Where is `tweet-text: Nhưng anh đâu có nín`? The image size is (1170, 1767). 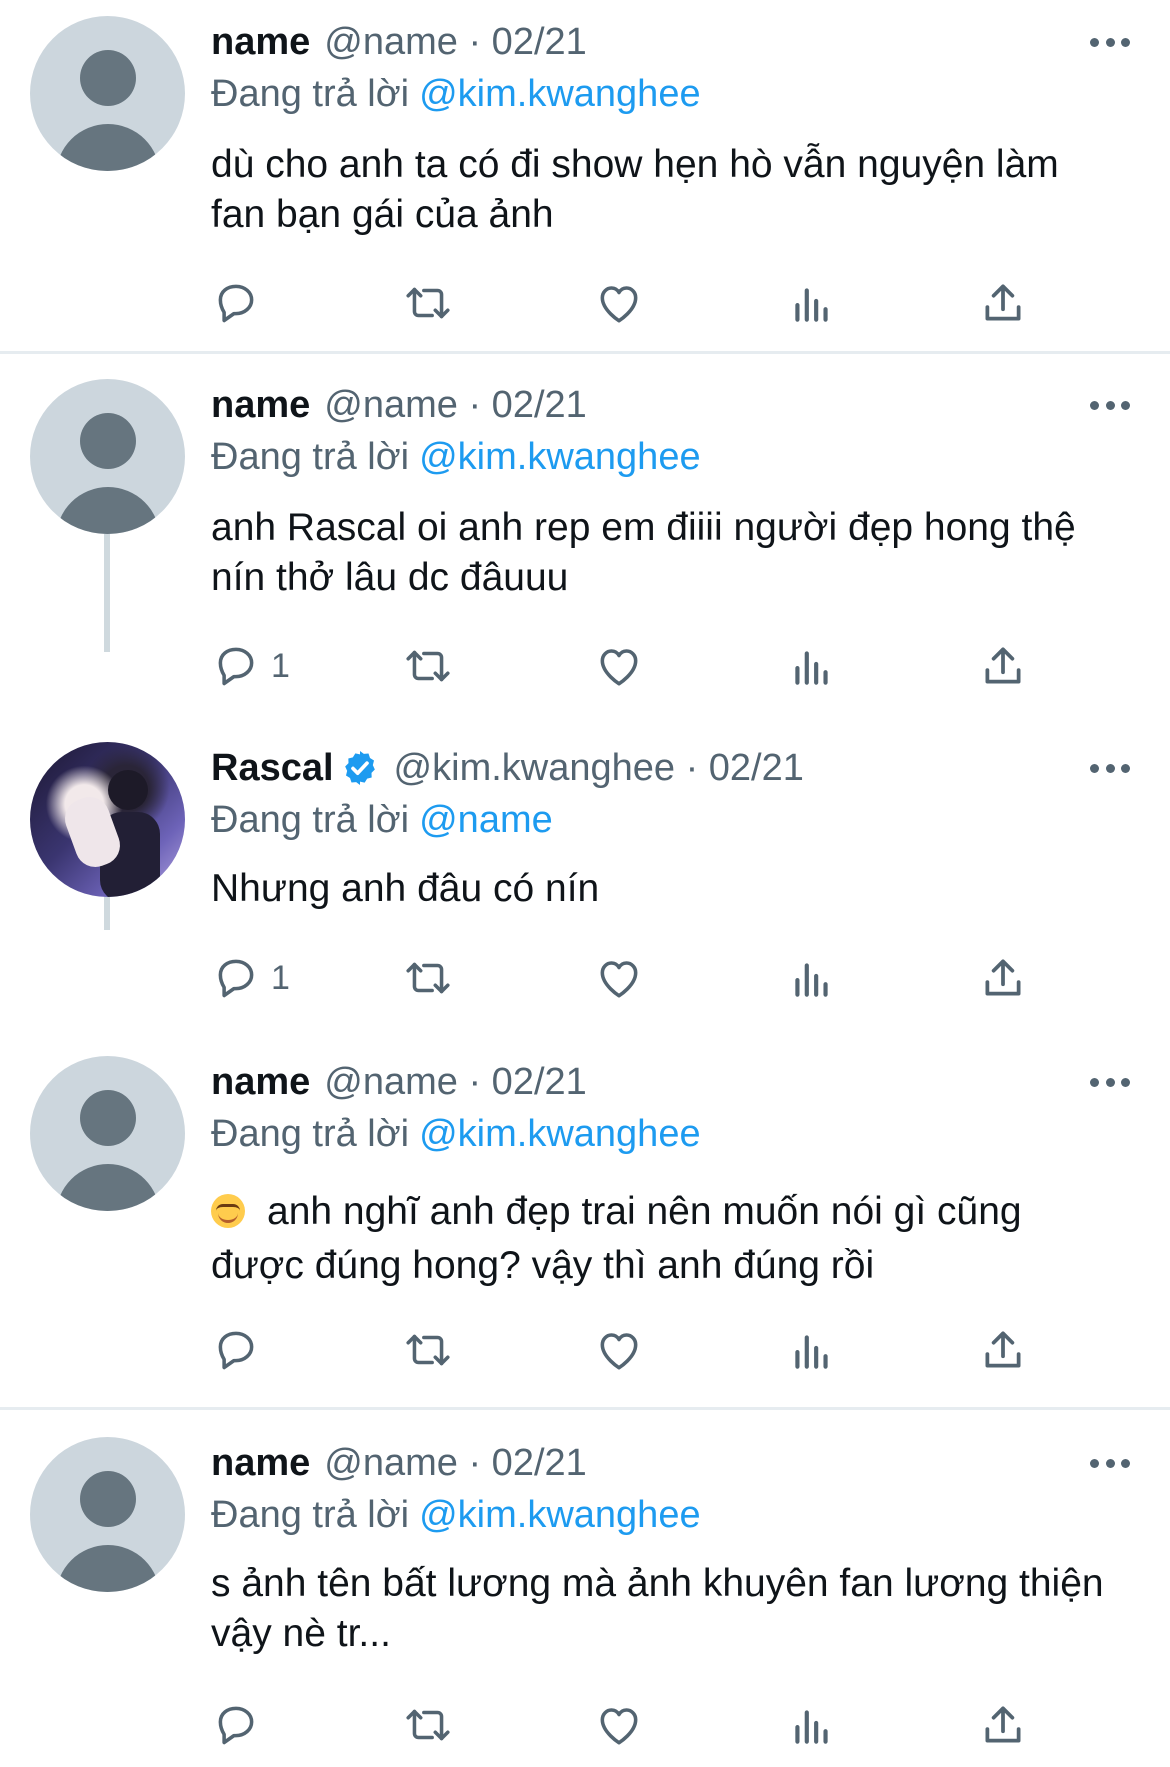
tweet-text: Nhưng anh đâu có nín is located at coordinates (405, 888).